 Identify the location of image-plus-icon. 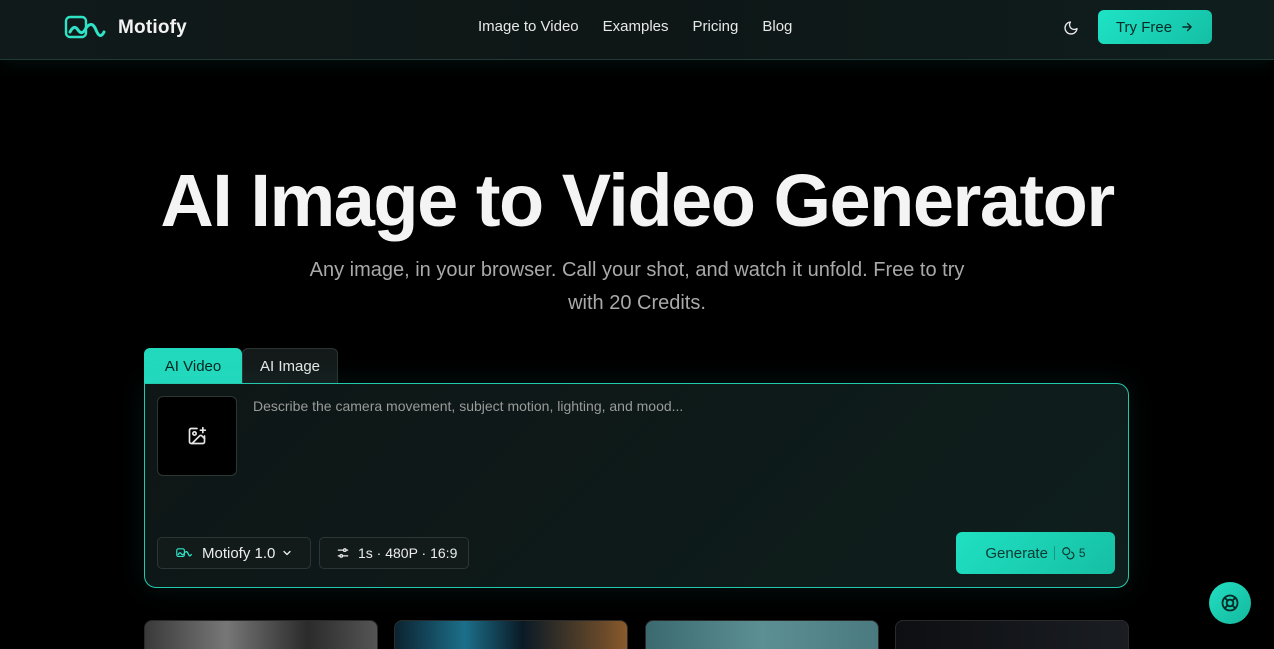
(197, 435).